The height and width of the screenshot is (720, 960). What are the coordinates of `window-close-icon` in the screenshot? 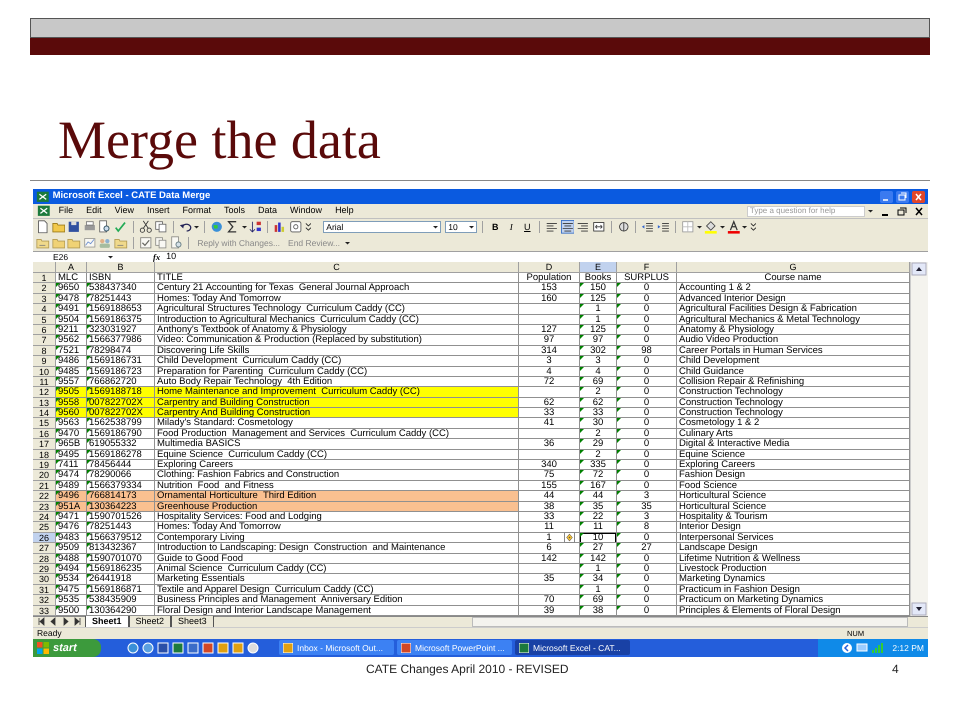 It's located at (919, 211).